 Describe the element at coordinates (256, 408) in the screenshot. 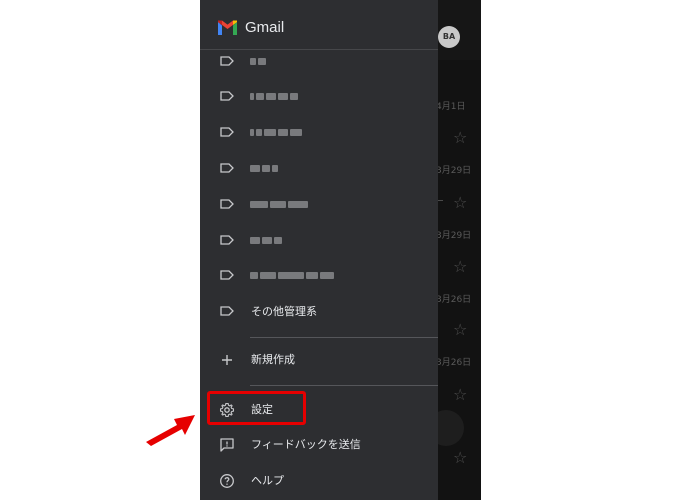

I see `settings-highlight-box` at that location.